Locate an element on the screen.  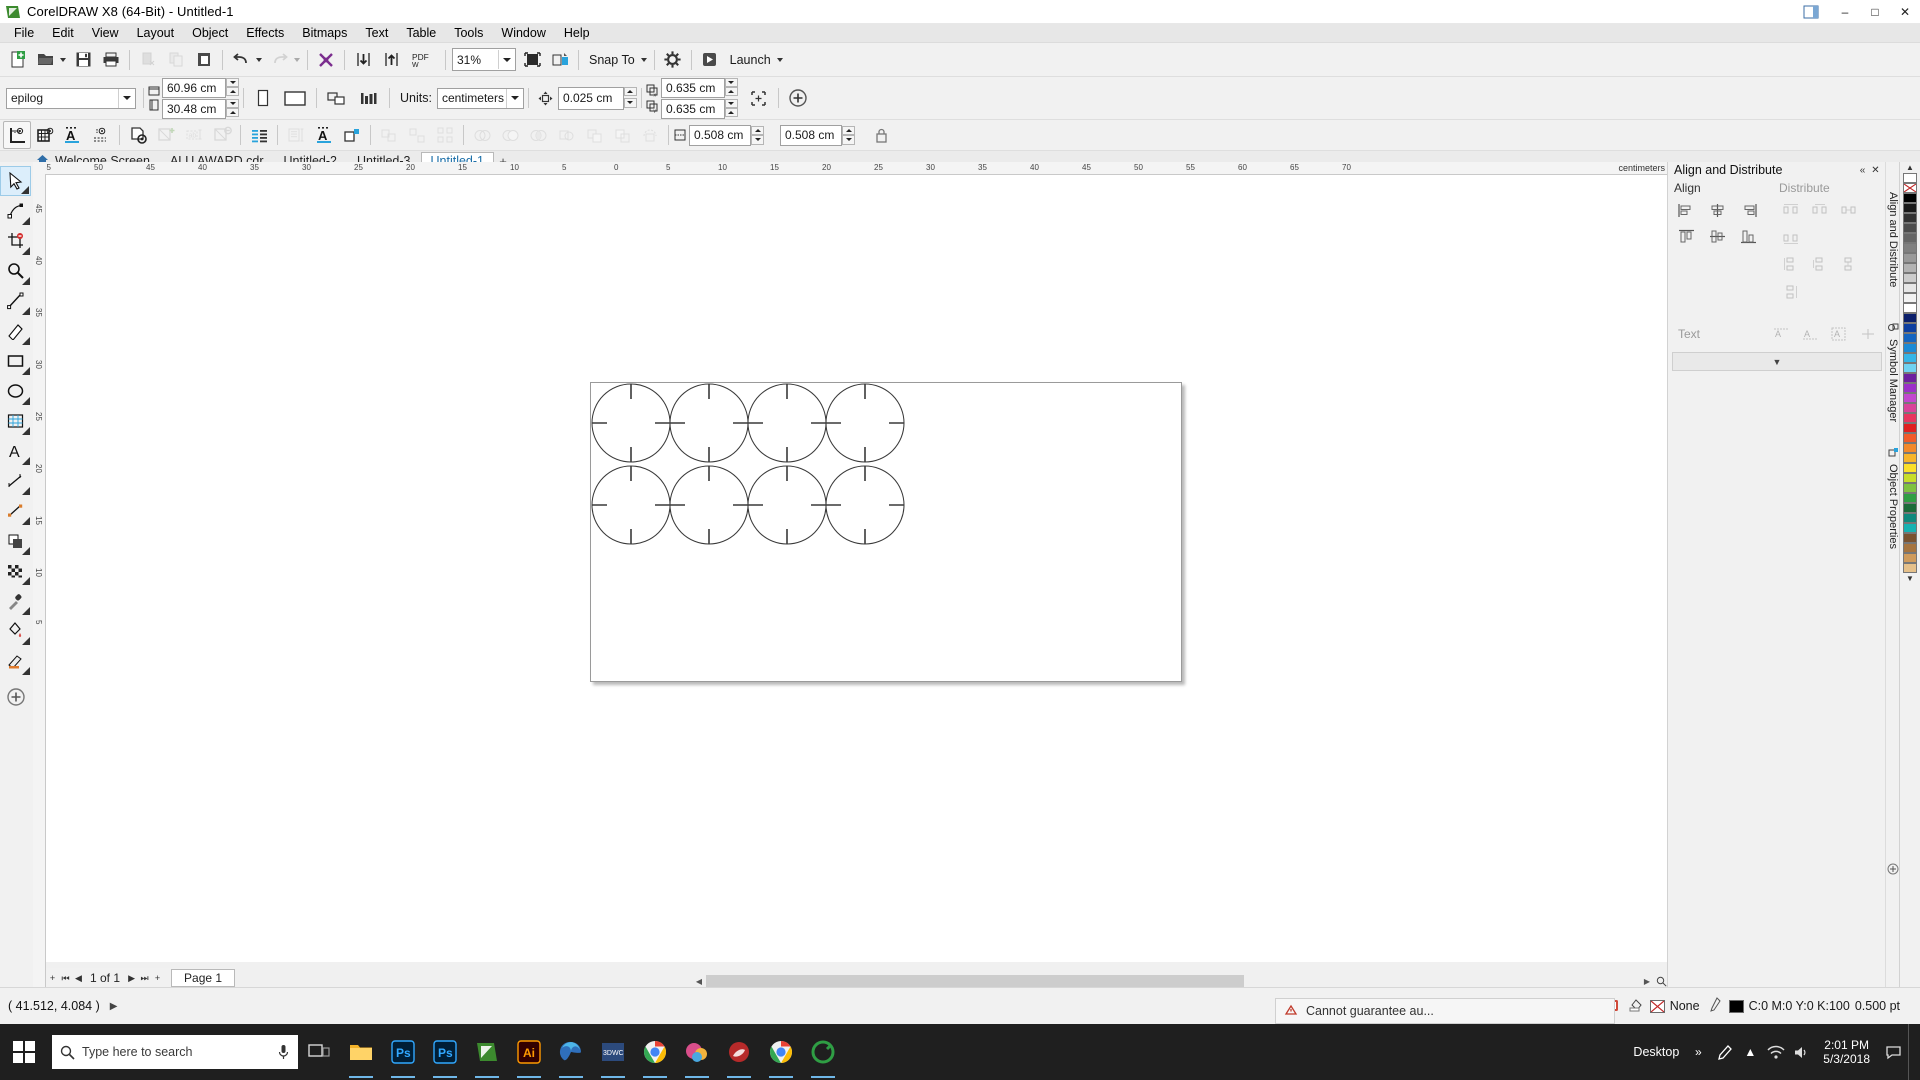
parallel-dimension-tool is located at coordinates (15, 481).